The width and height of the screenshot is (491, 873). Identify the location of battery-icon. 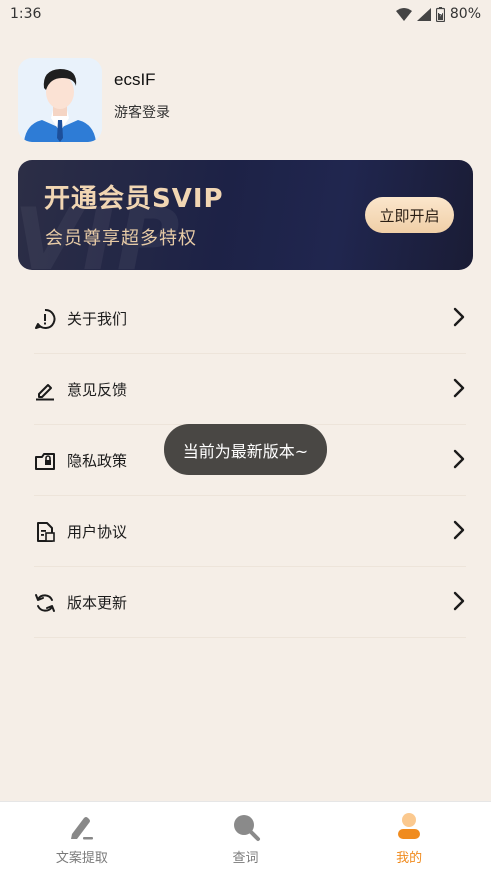
(440, 14).